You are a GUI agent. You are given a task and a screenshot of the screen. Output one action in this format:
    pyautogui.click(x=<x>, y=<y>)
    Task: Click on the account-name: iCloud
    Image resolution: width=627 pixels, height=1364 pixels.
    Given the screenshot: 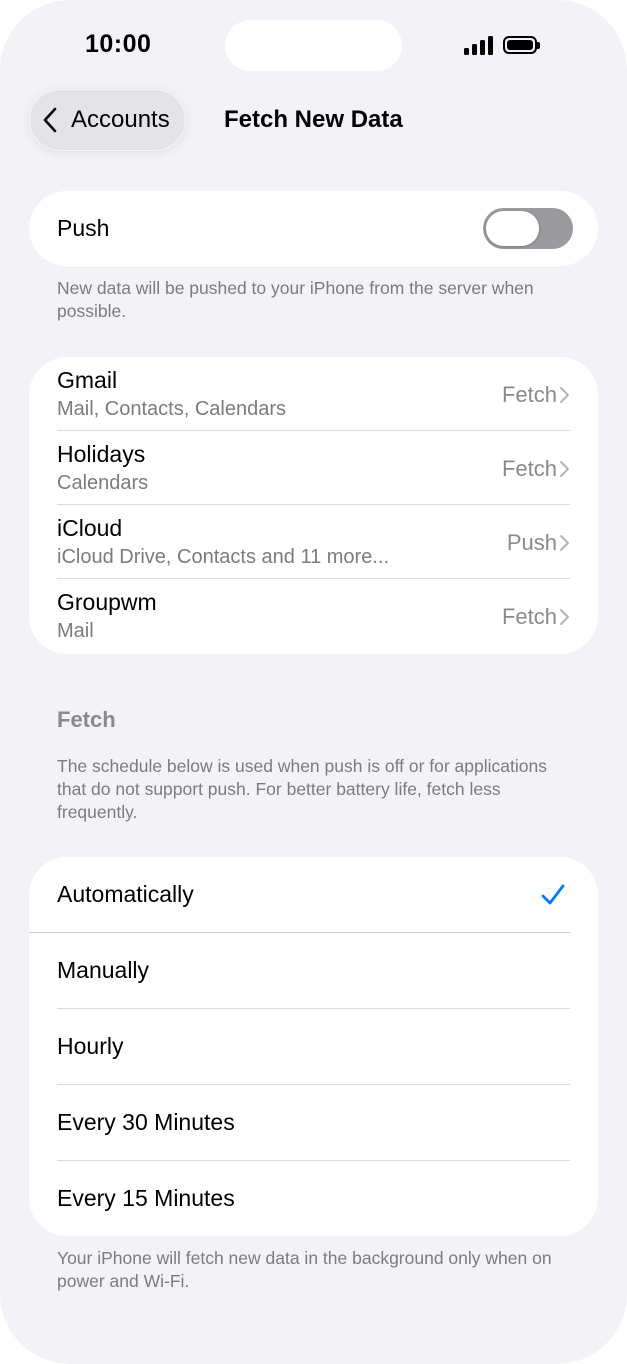 What is the action you would take?
    pyautogui.click(x=90, y=528)
    